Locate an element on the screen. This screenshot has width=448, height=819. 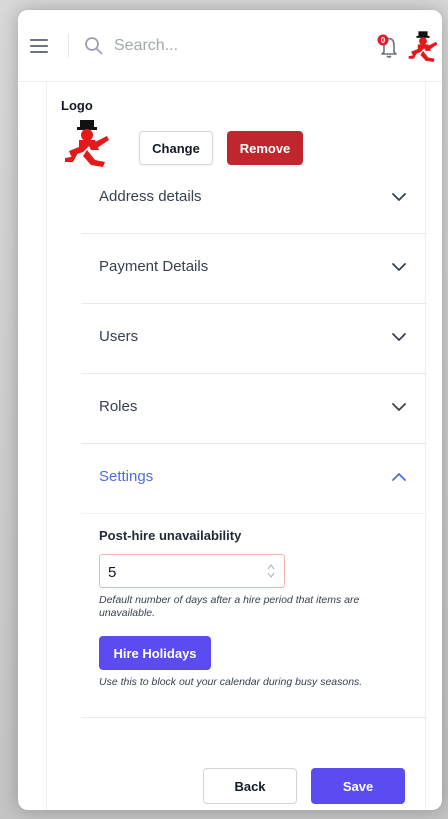
accordion-label: Payment Details is located at coordinates (154, 266).